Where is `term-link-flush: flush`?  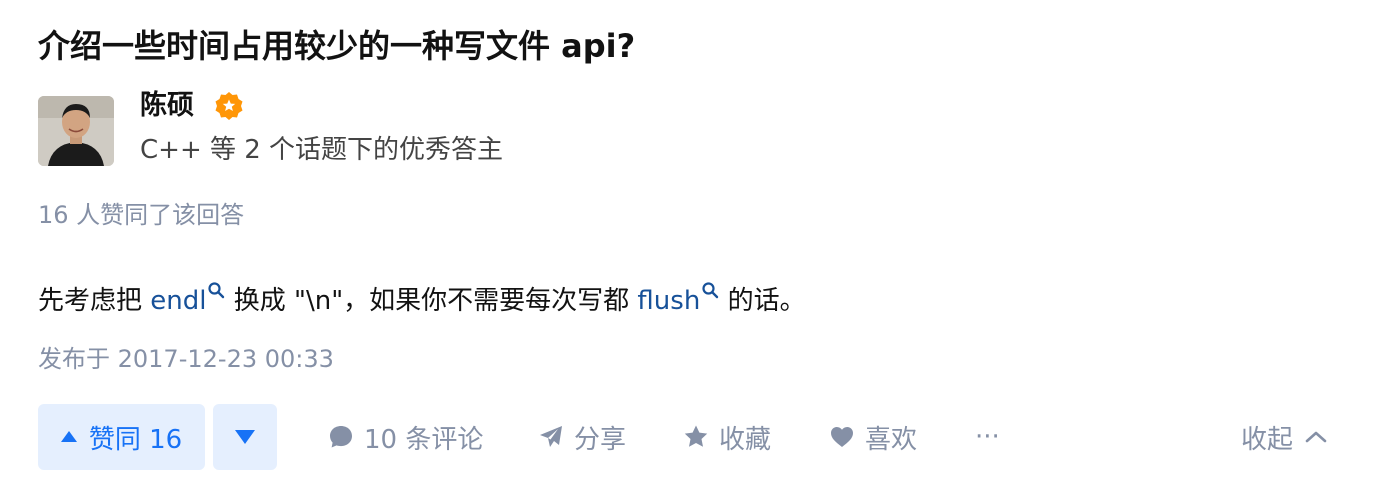
term-link-flush: flush is located at coordinates (678, 299).